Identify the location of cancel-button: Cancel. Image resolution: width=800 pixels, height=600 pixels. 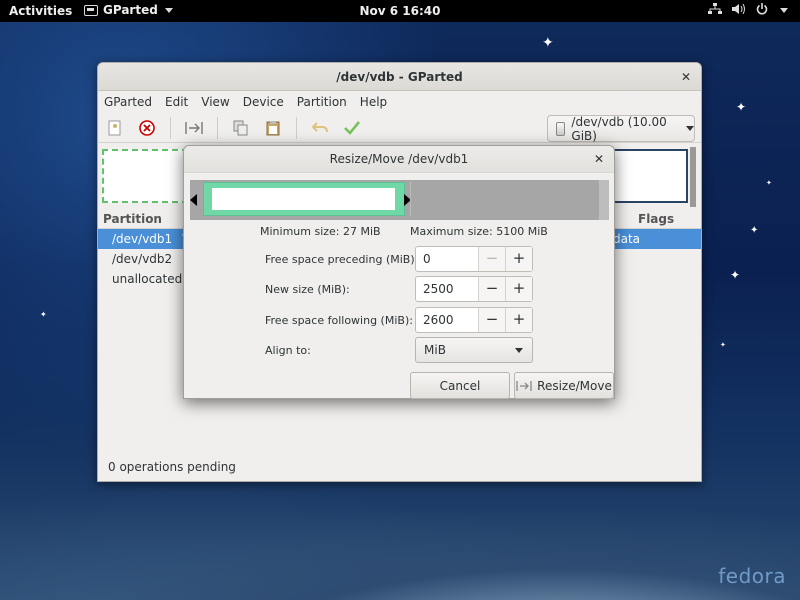
(460, 385).